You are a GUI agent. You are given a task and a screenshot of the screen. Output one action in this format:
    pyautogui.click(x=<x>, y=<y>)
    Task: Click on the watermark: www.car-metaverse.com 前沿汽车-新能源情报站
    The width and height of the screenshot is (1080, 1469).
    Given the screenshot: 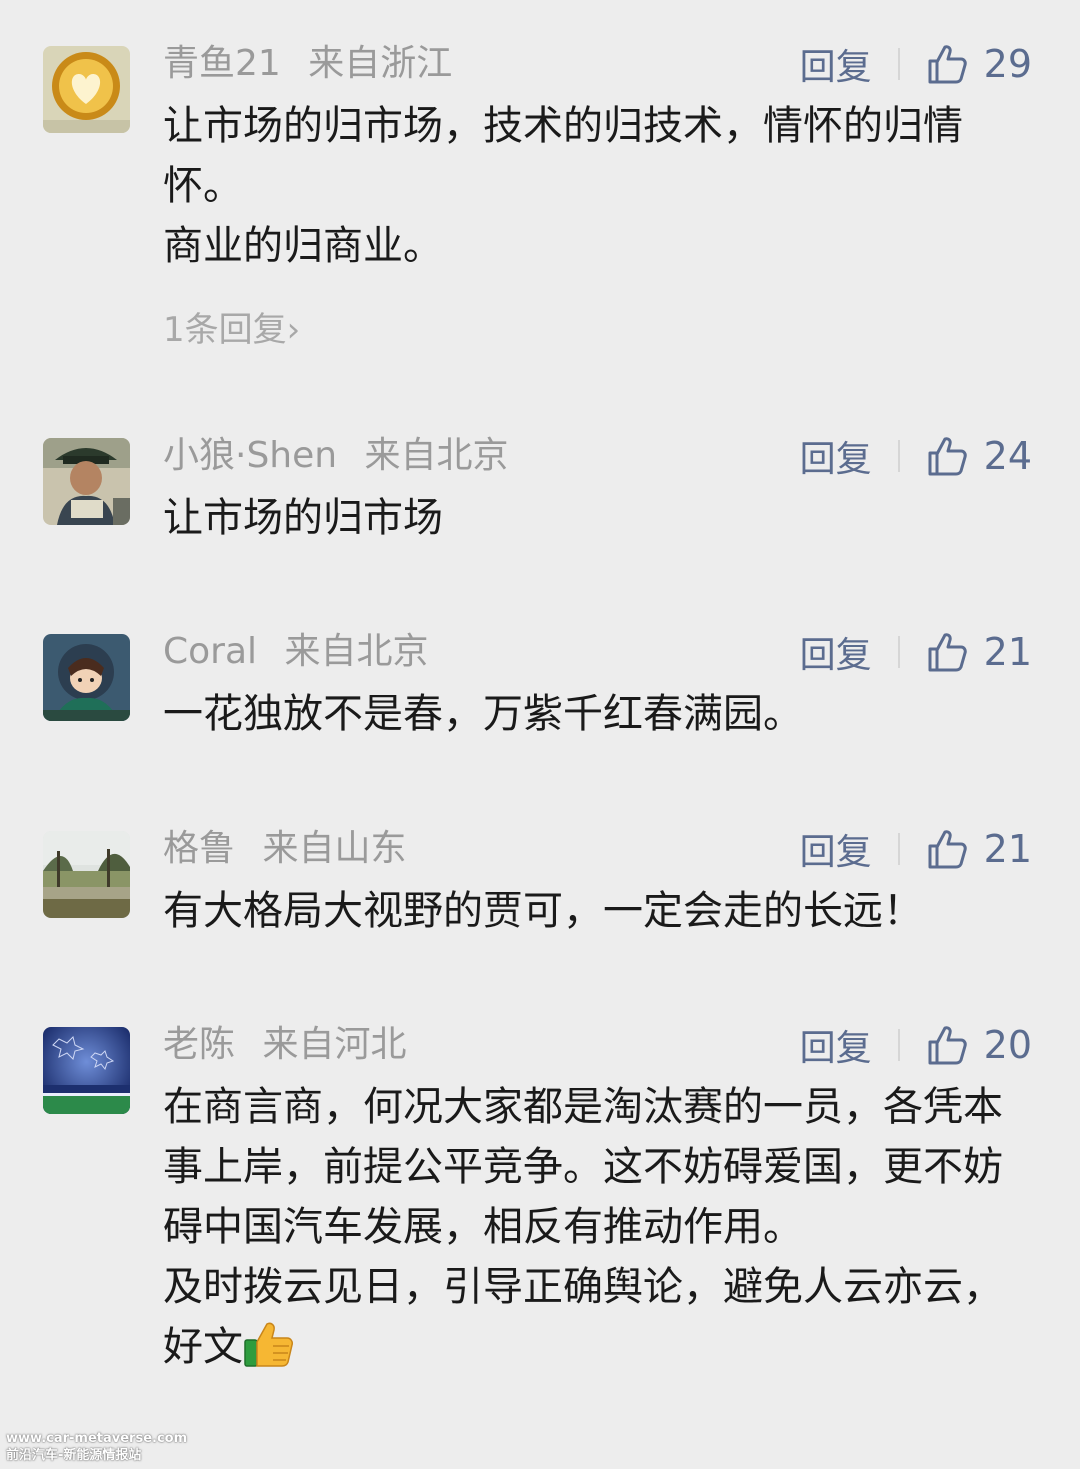 What is the action you would take?
    pyautogui.click(x=96, y=1447)
    